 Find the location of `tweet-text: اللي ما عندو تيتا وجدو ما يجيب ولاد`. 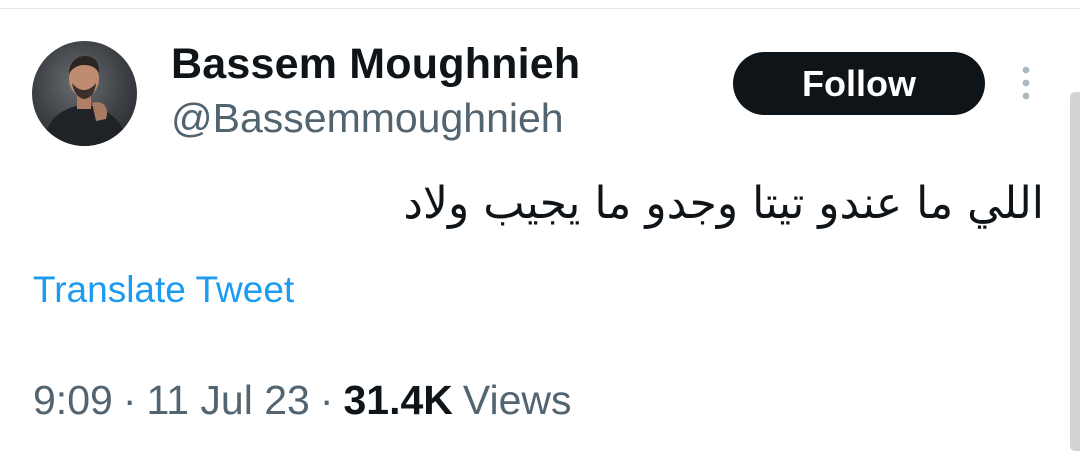

tweet-text: اللي ما عندو تيتا وجدو ما يجيب ولاد is located at coordinates (723, 203).